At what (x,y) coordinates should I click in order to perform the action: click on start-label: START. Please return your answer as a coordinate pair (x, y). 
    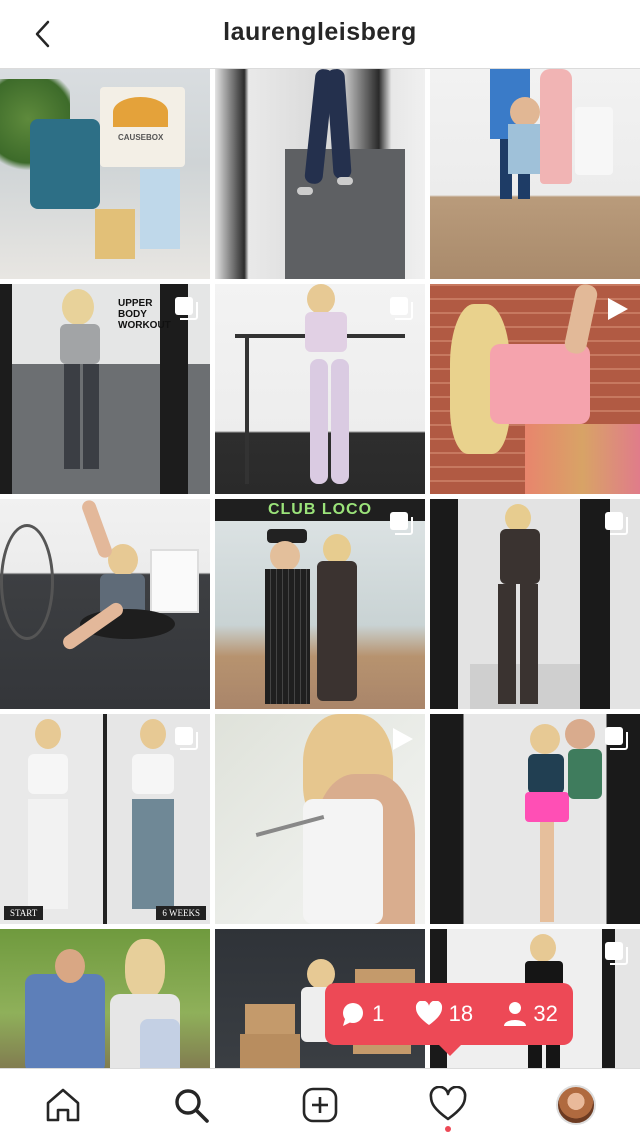
    Looking at the image, I should click on (24, 913).